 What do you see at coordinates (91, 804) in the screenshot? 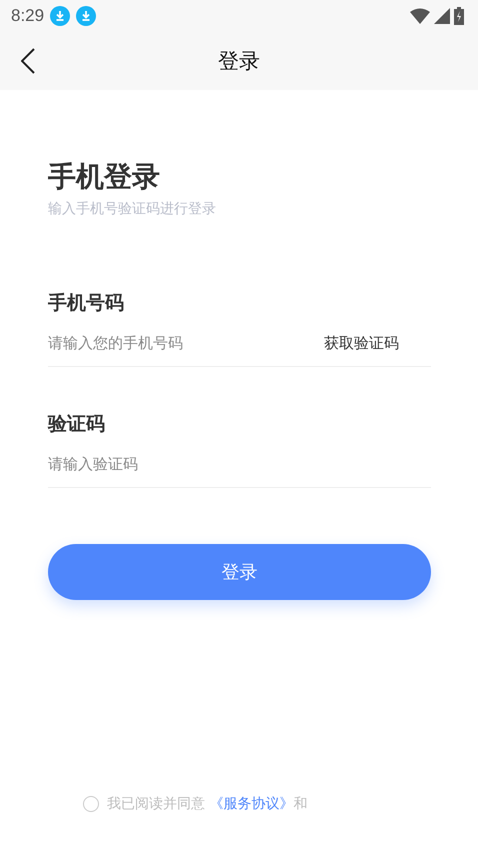
I see `agreement-checkbox` at bounding box center [91, 804].